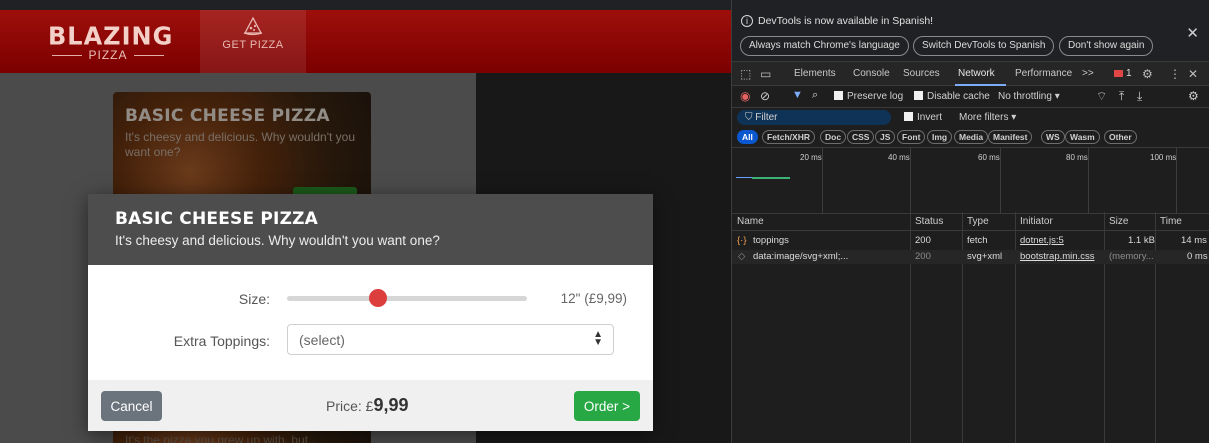  What do you see at coordinates (811, 157) in the screenshot?
I see `overview-tick: 20 ms` at bounding box center [811, 157].